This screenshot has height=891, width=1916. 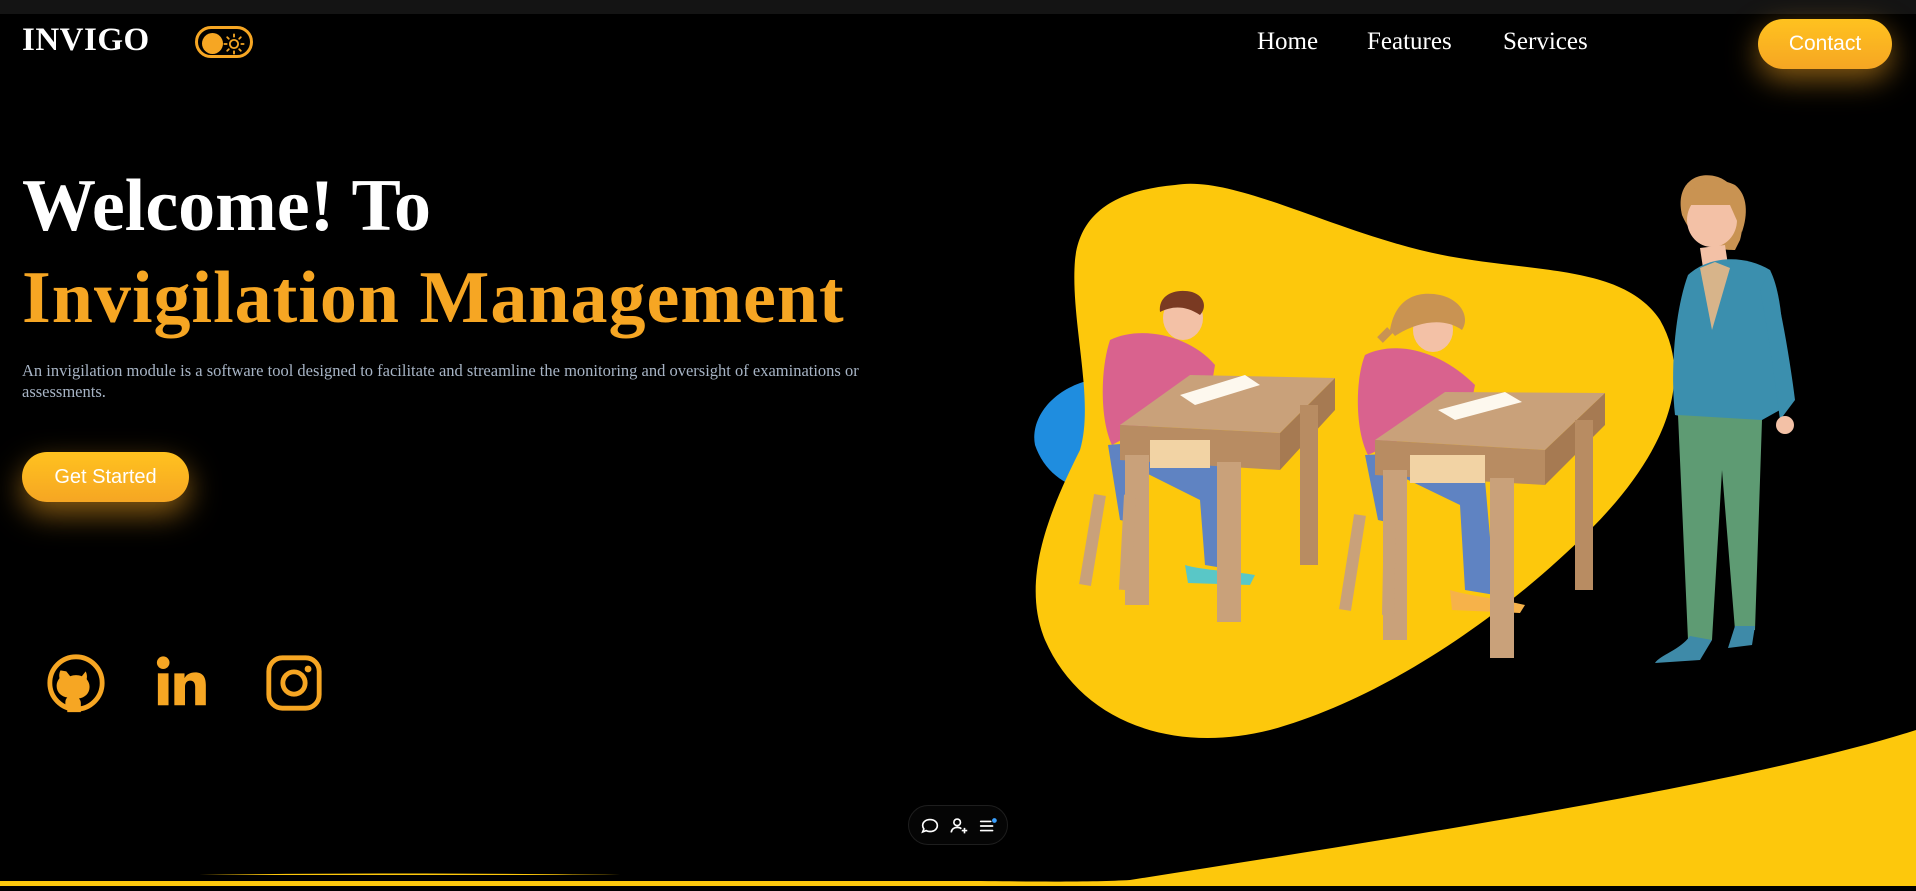 What do you see at coordinates (988, 826) in the screenshot?
I see `list-icon` at bounding box center [988, 826].